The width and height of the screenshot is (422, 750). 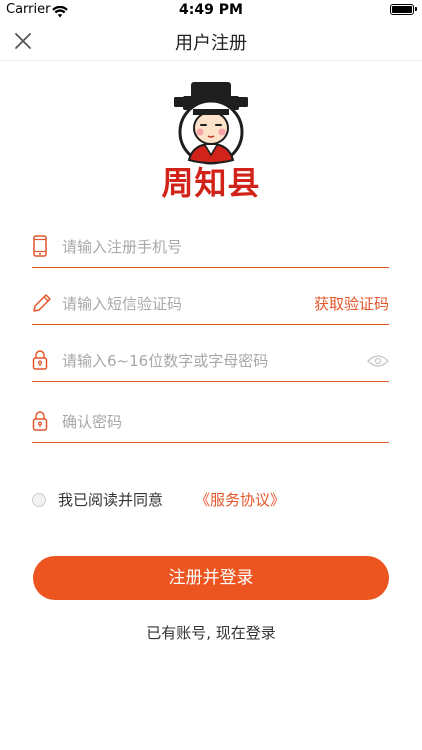 What do you see at coordinates (187, 361) in the screenshot?
I see `password-input` at bounding box center [187, 361].